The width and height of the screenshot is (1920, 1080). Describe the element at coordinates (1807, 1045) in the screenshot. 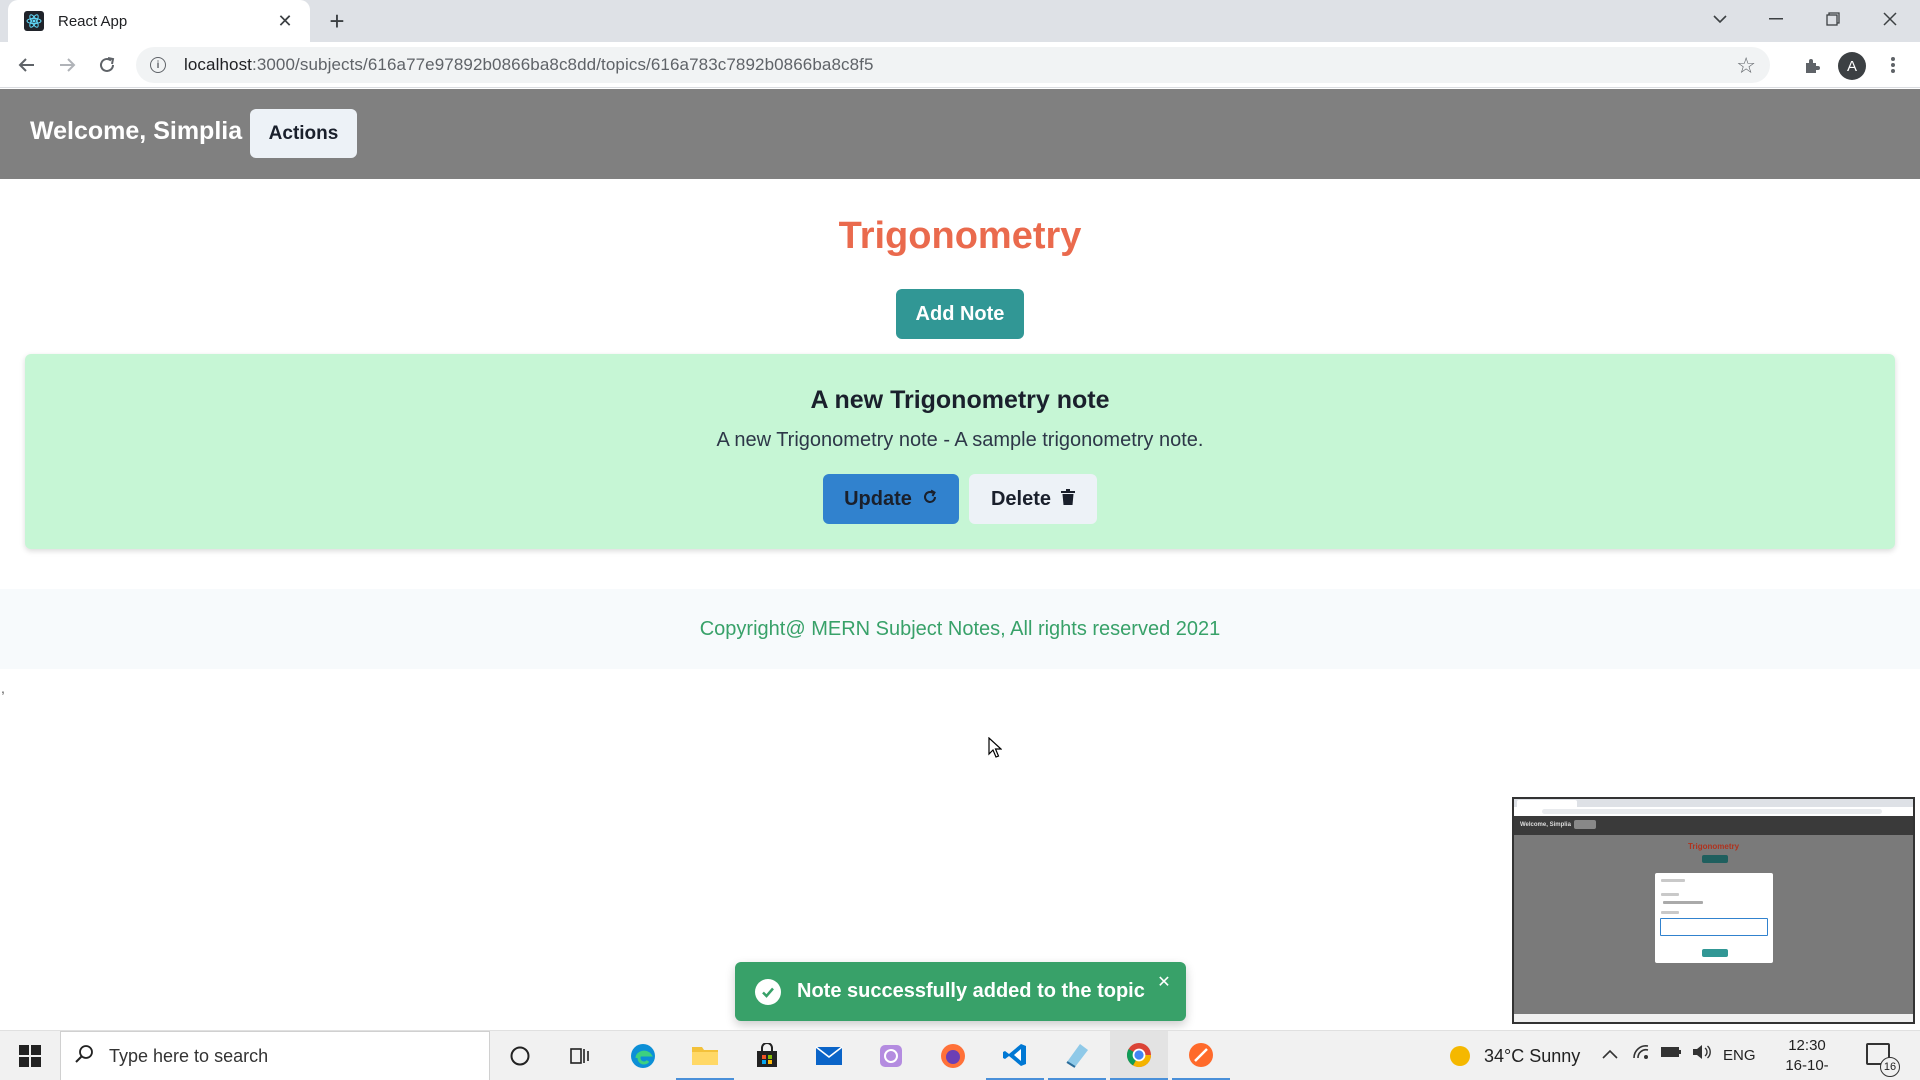

I see `clock-time: 12:30` at that location.